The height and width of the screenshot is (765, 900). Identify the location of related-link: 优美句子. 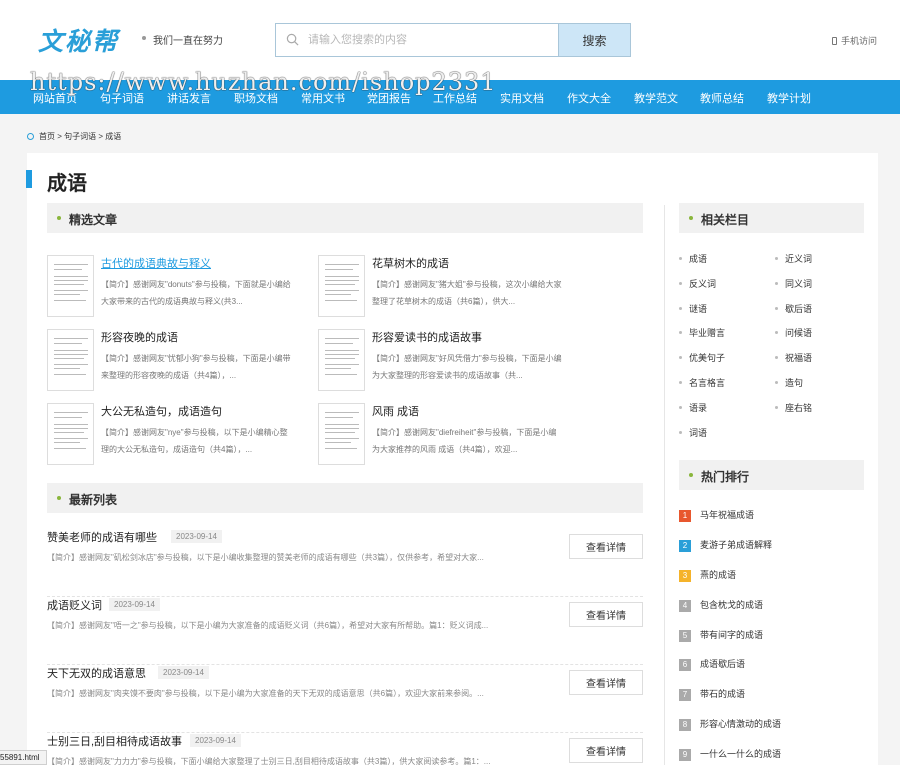
(702, 357).